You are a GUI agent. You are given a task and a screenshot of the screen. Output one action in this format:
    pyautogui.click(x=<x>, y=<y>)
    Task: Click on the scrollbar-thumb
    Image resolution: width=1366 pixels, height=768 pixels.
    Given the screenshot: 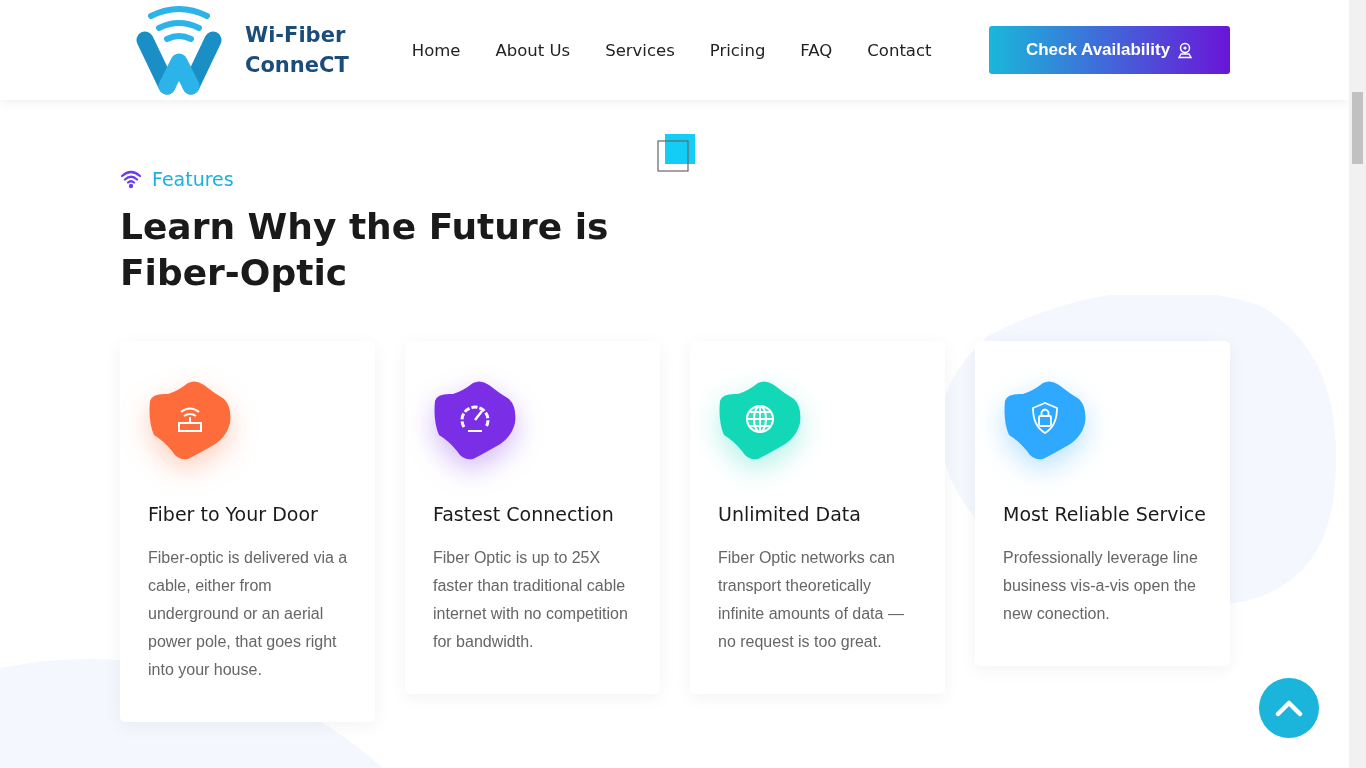 What is the action you would take?
    pyautogui.click(x=1357, y=128)
    